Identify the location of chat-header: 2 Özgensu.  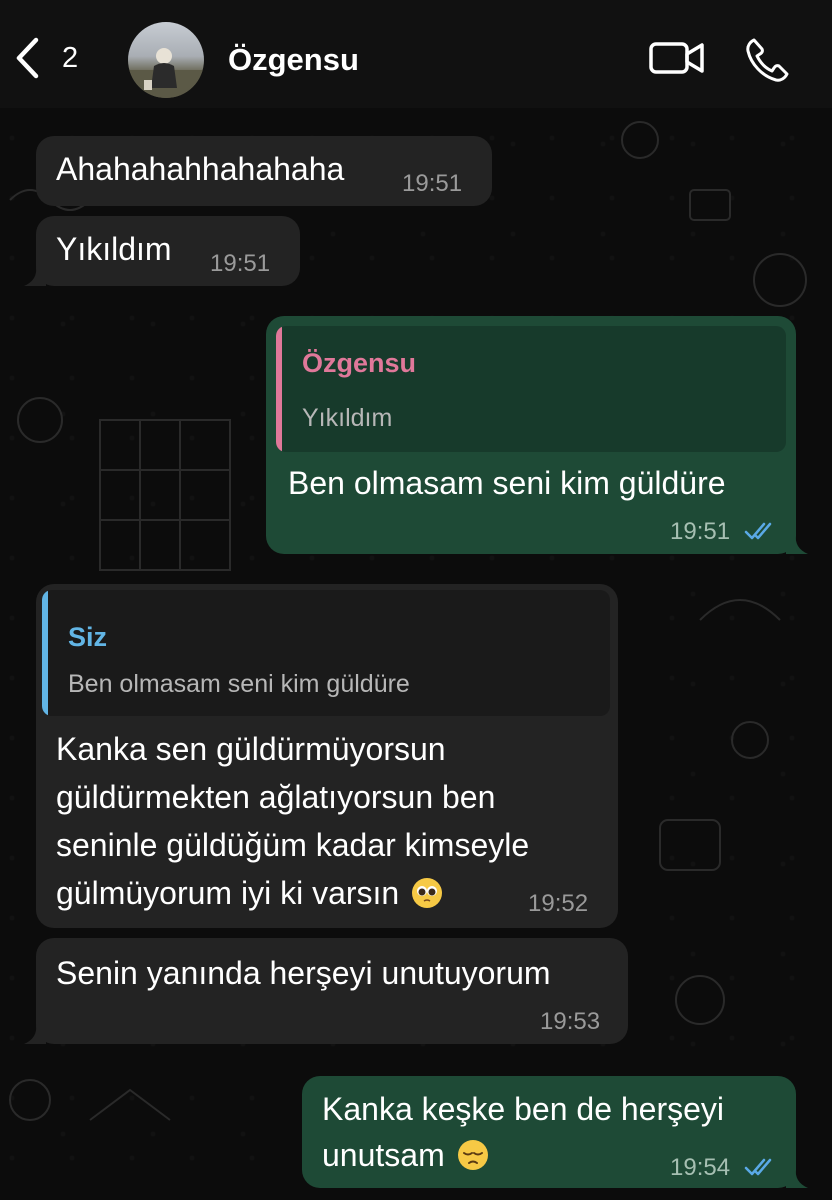
(416, 54).